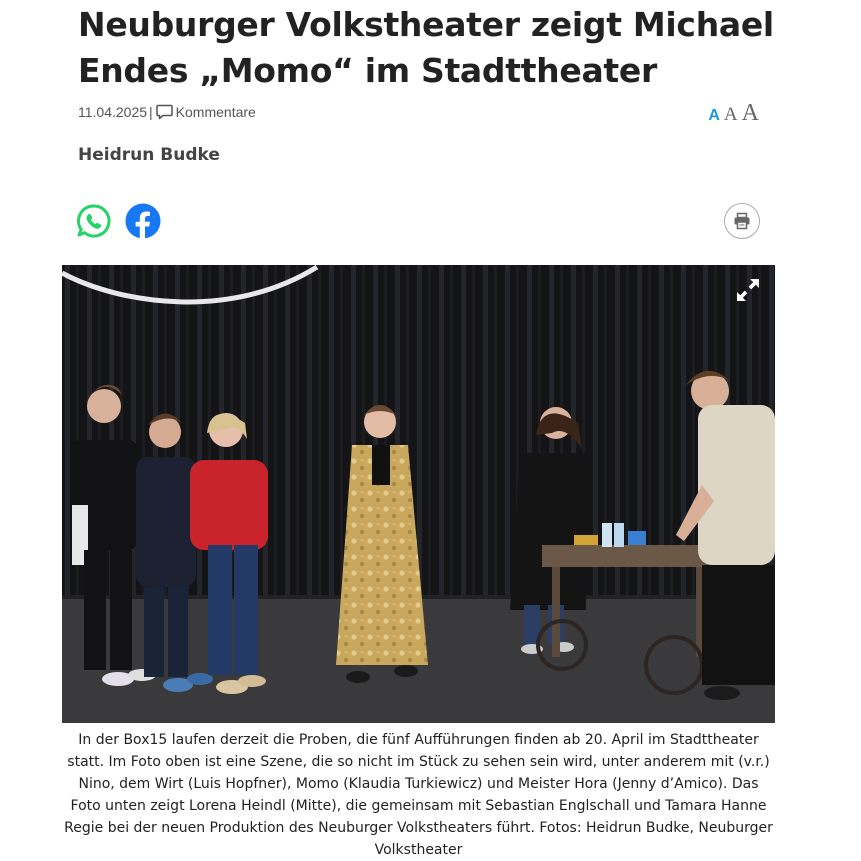  I want to click on print-button, so click(742, 221).